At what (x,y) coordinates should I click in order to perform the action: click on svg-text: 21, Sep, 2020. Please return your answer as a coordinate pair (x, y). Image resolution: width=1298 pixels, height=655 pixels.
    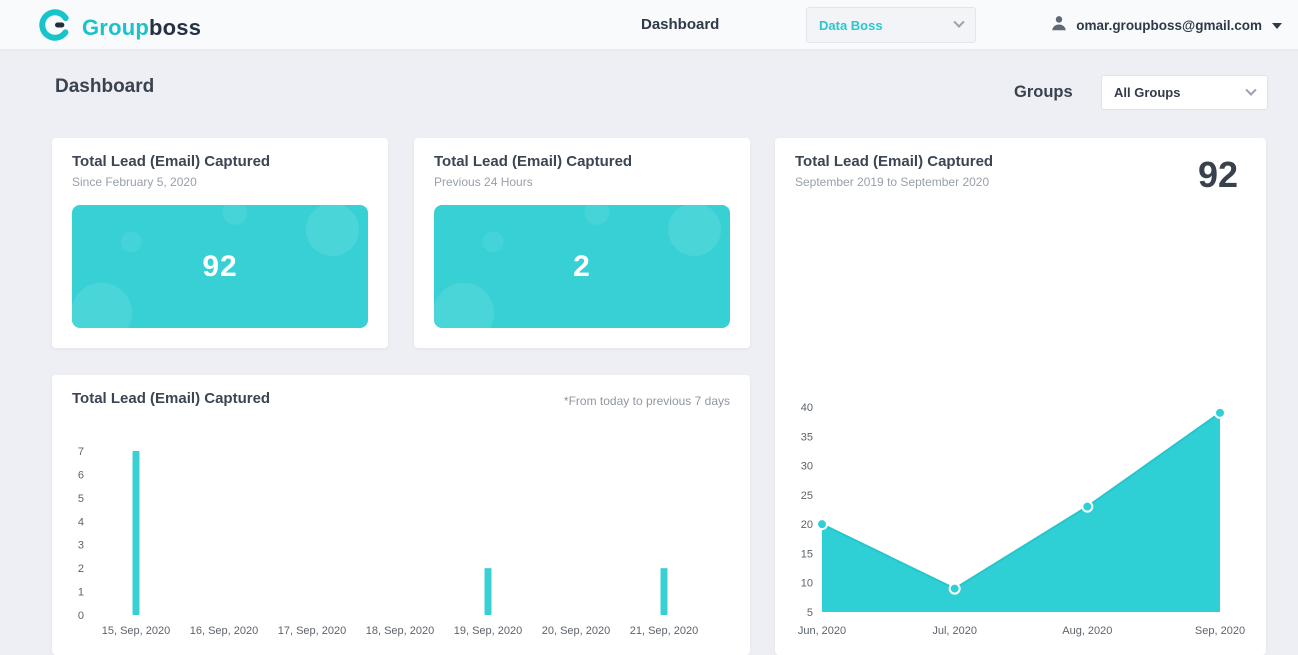
    Looking at the image, I should click on (664, 631).